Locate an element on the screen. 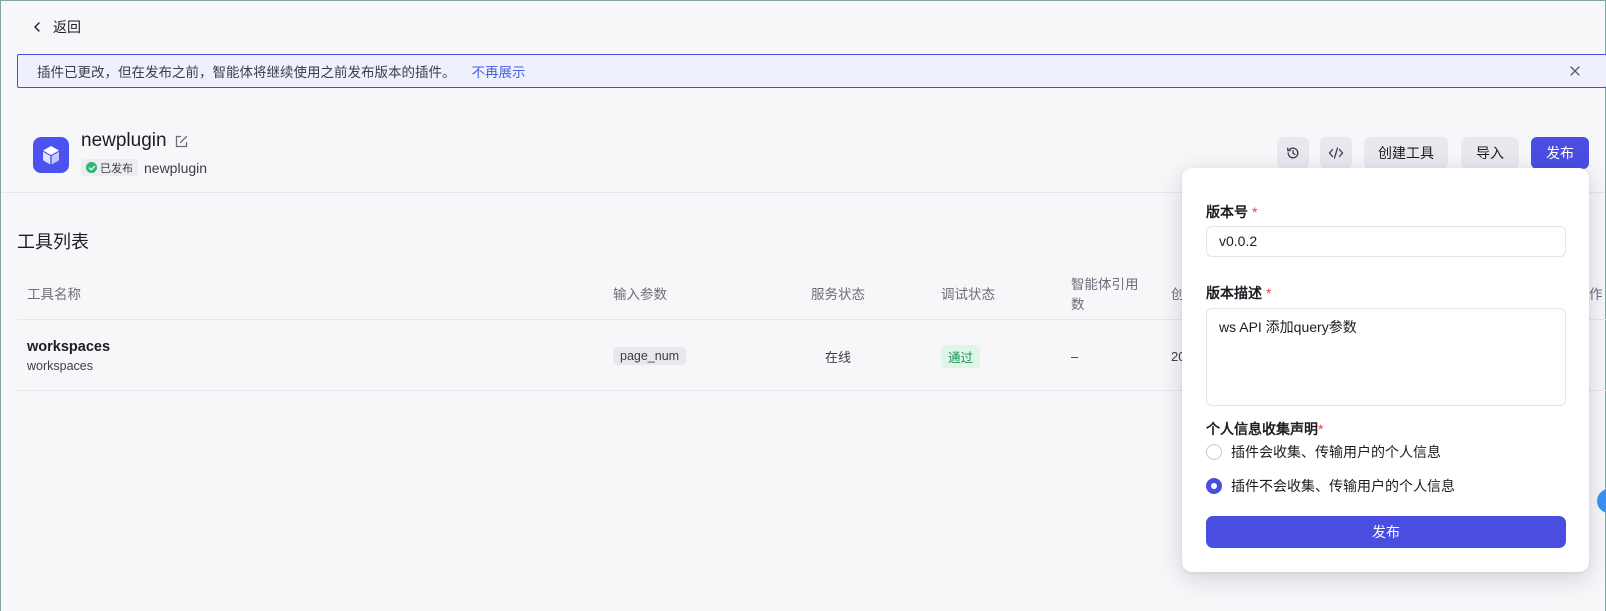 Image resolution: width=1606 pixels, height=611 pixels. history-button is located at coordinates (1293, 153).